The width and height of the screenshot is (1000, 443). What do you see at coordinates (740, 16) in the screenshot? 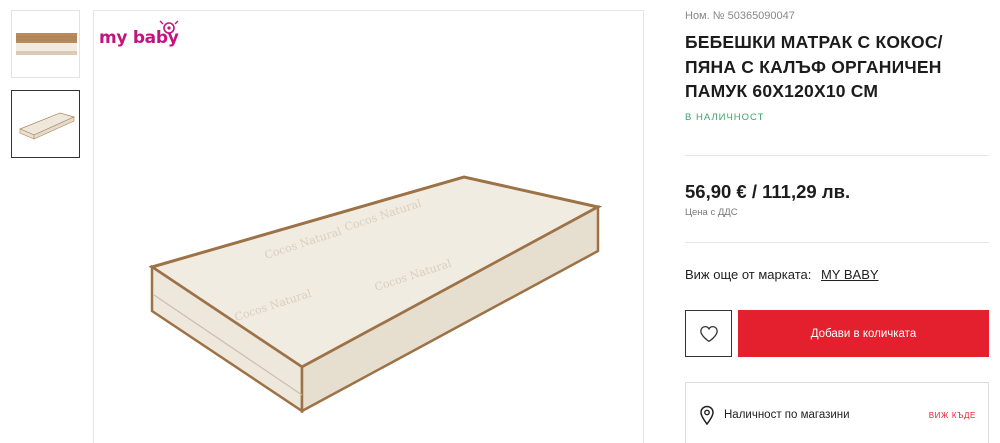
I see `product-sku: Ном. № 50365090047` at bounding box center [740, 16].